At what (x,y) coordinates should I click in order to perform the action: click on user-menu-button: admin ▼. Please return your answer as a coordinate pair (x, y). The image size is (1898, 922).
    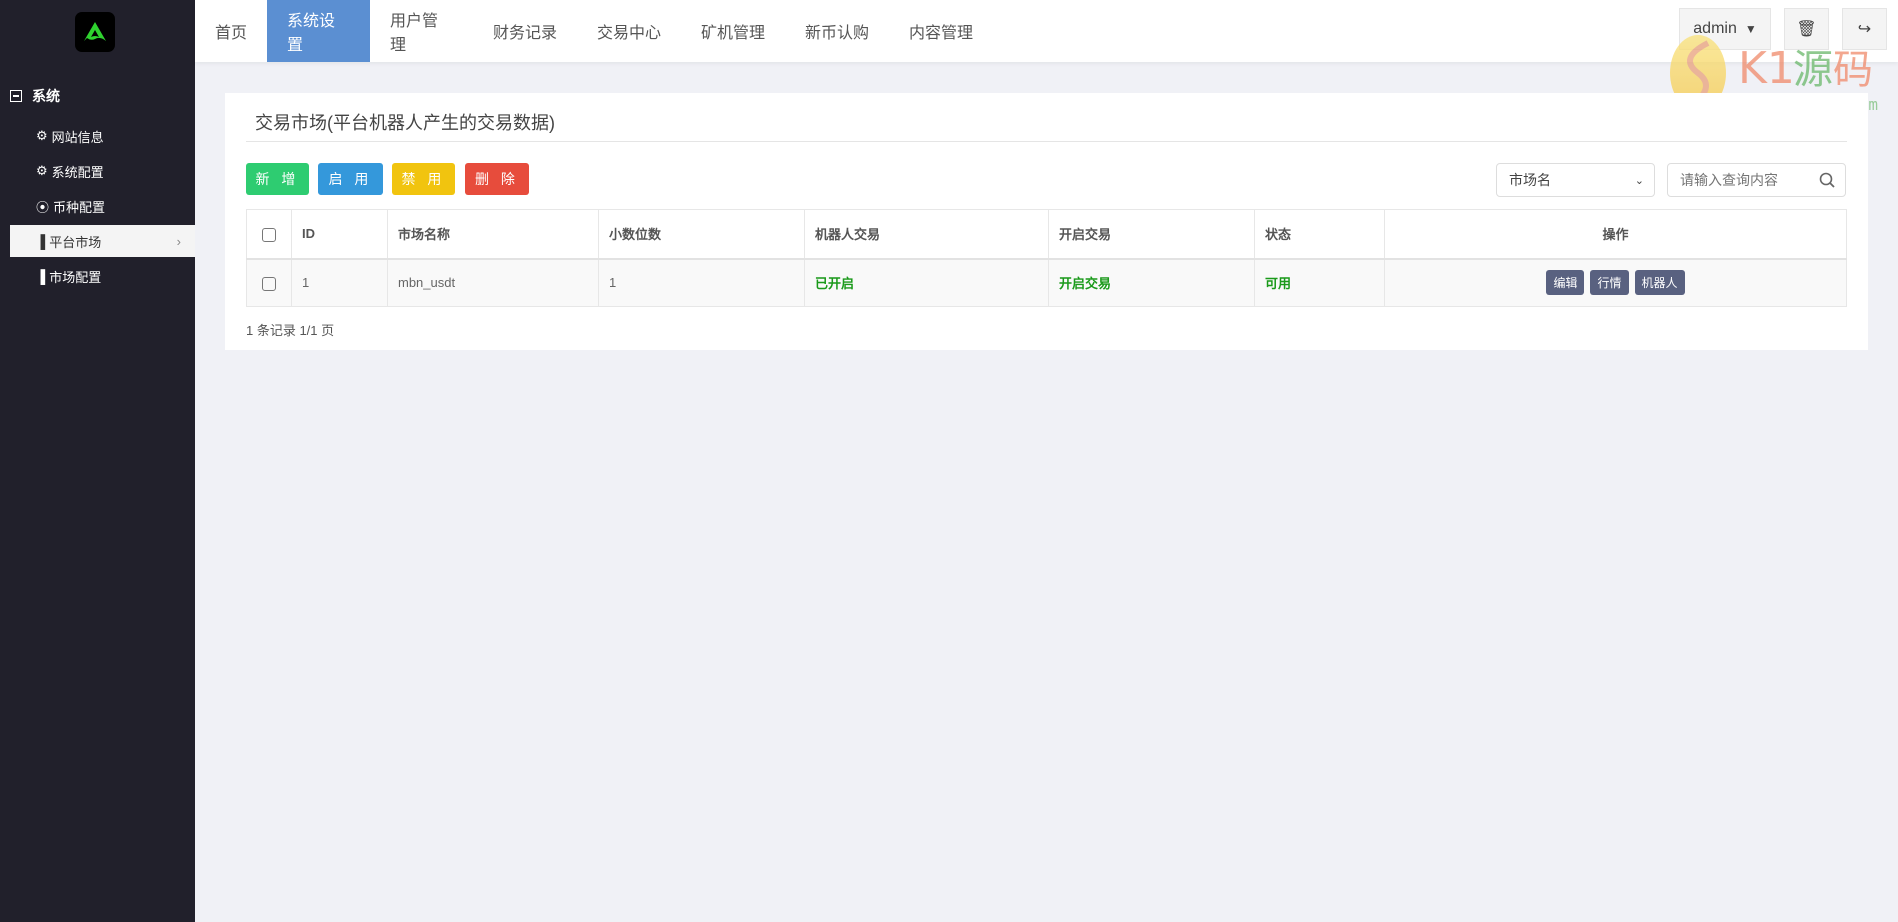
    Looking at the image, I should click on (1725, 29).